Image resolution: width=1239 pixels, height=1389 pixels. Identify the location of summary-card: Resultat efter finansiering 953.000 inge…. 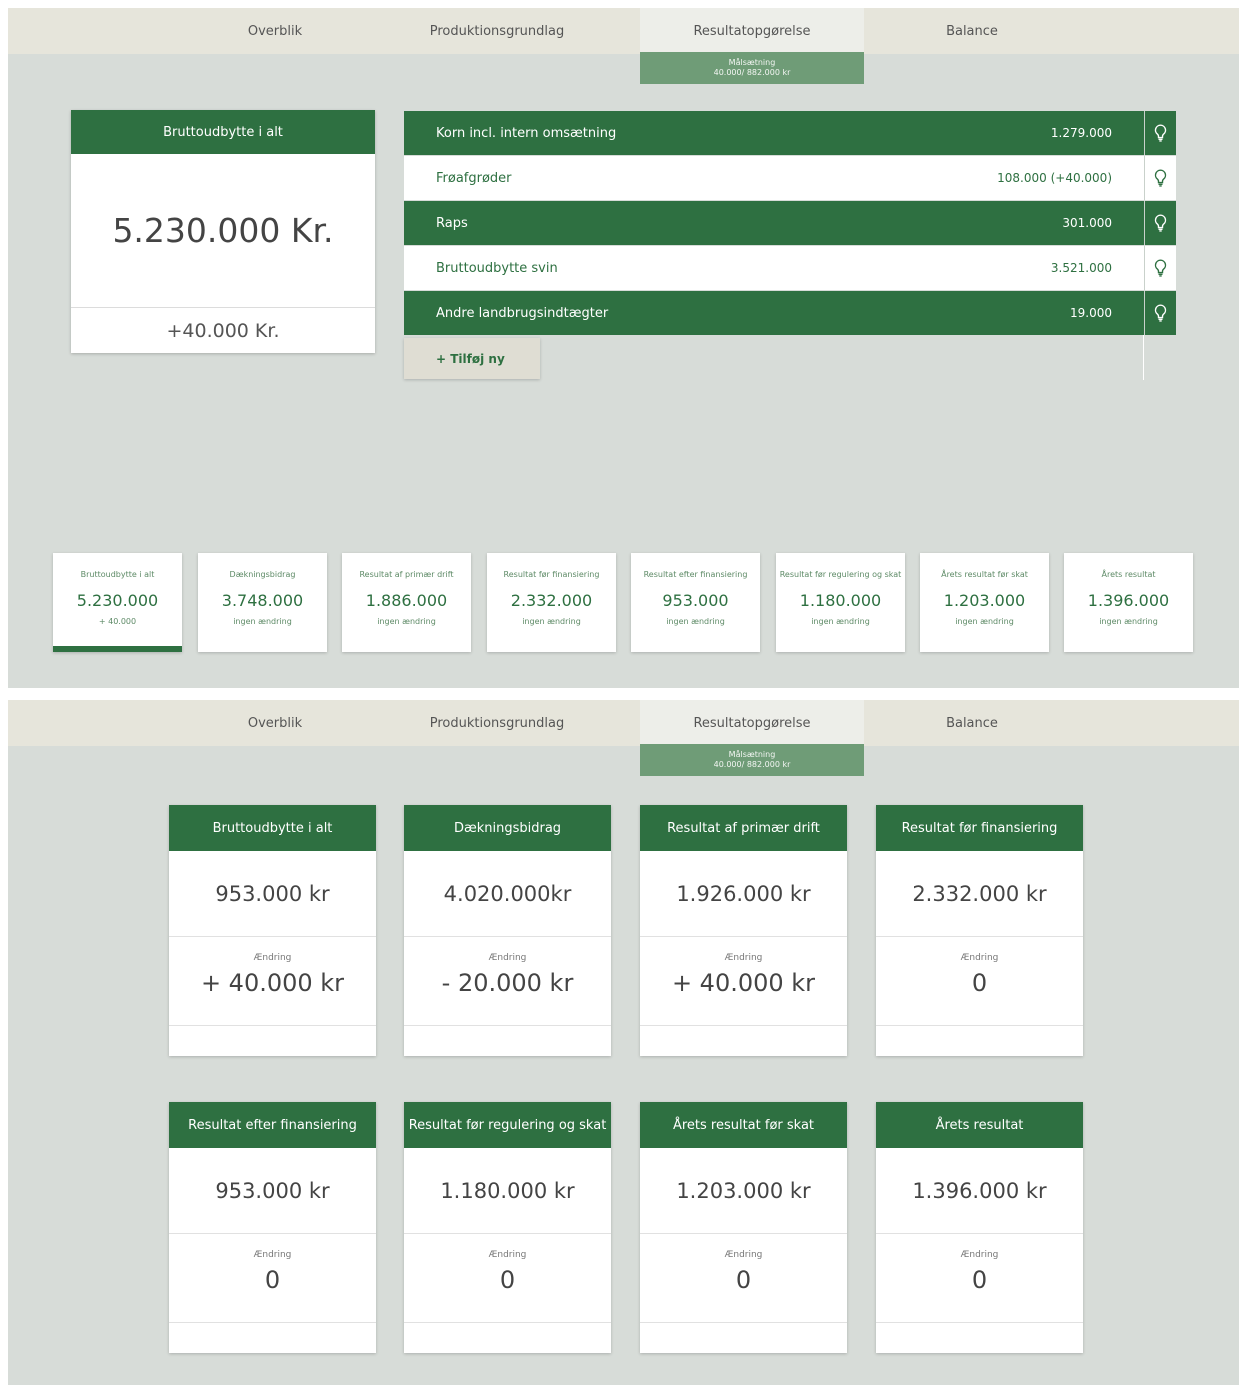
(695, 602).